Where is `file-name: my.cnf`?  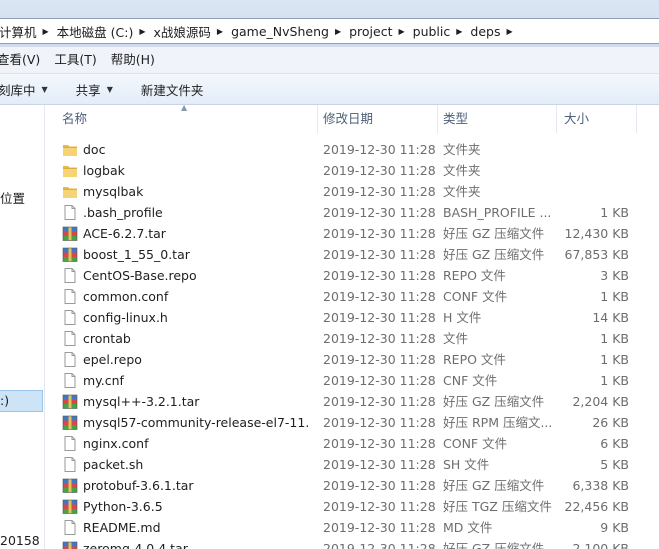
file-name: my.cnf is located at coordinates (103, 380).